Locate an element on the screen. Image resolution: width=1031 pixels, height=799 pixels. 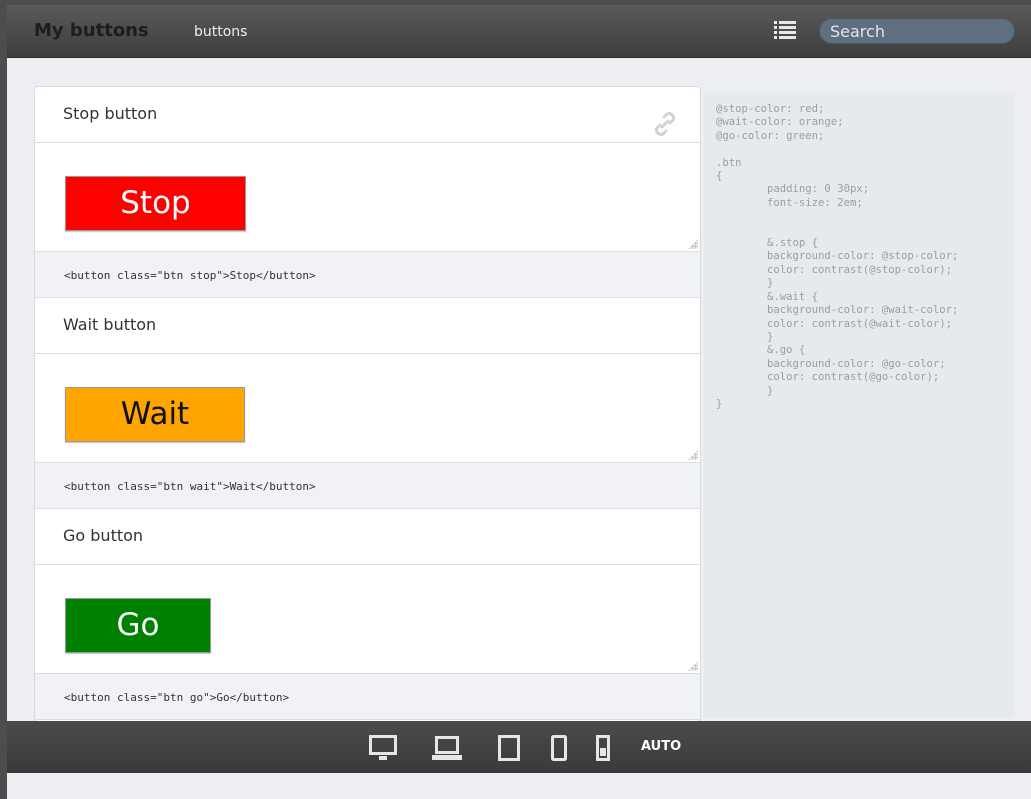
card-heading: Wait button is located at coordinates (367, 326).